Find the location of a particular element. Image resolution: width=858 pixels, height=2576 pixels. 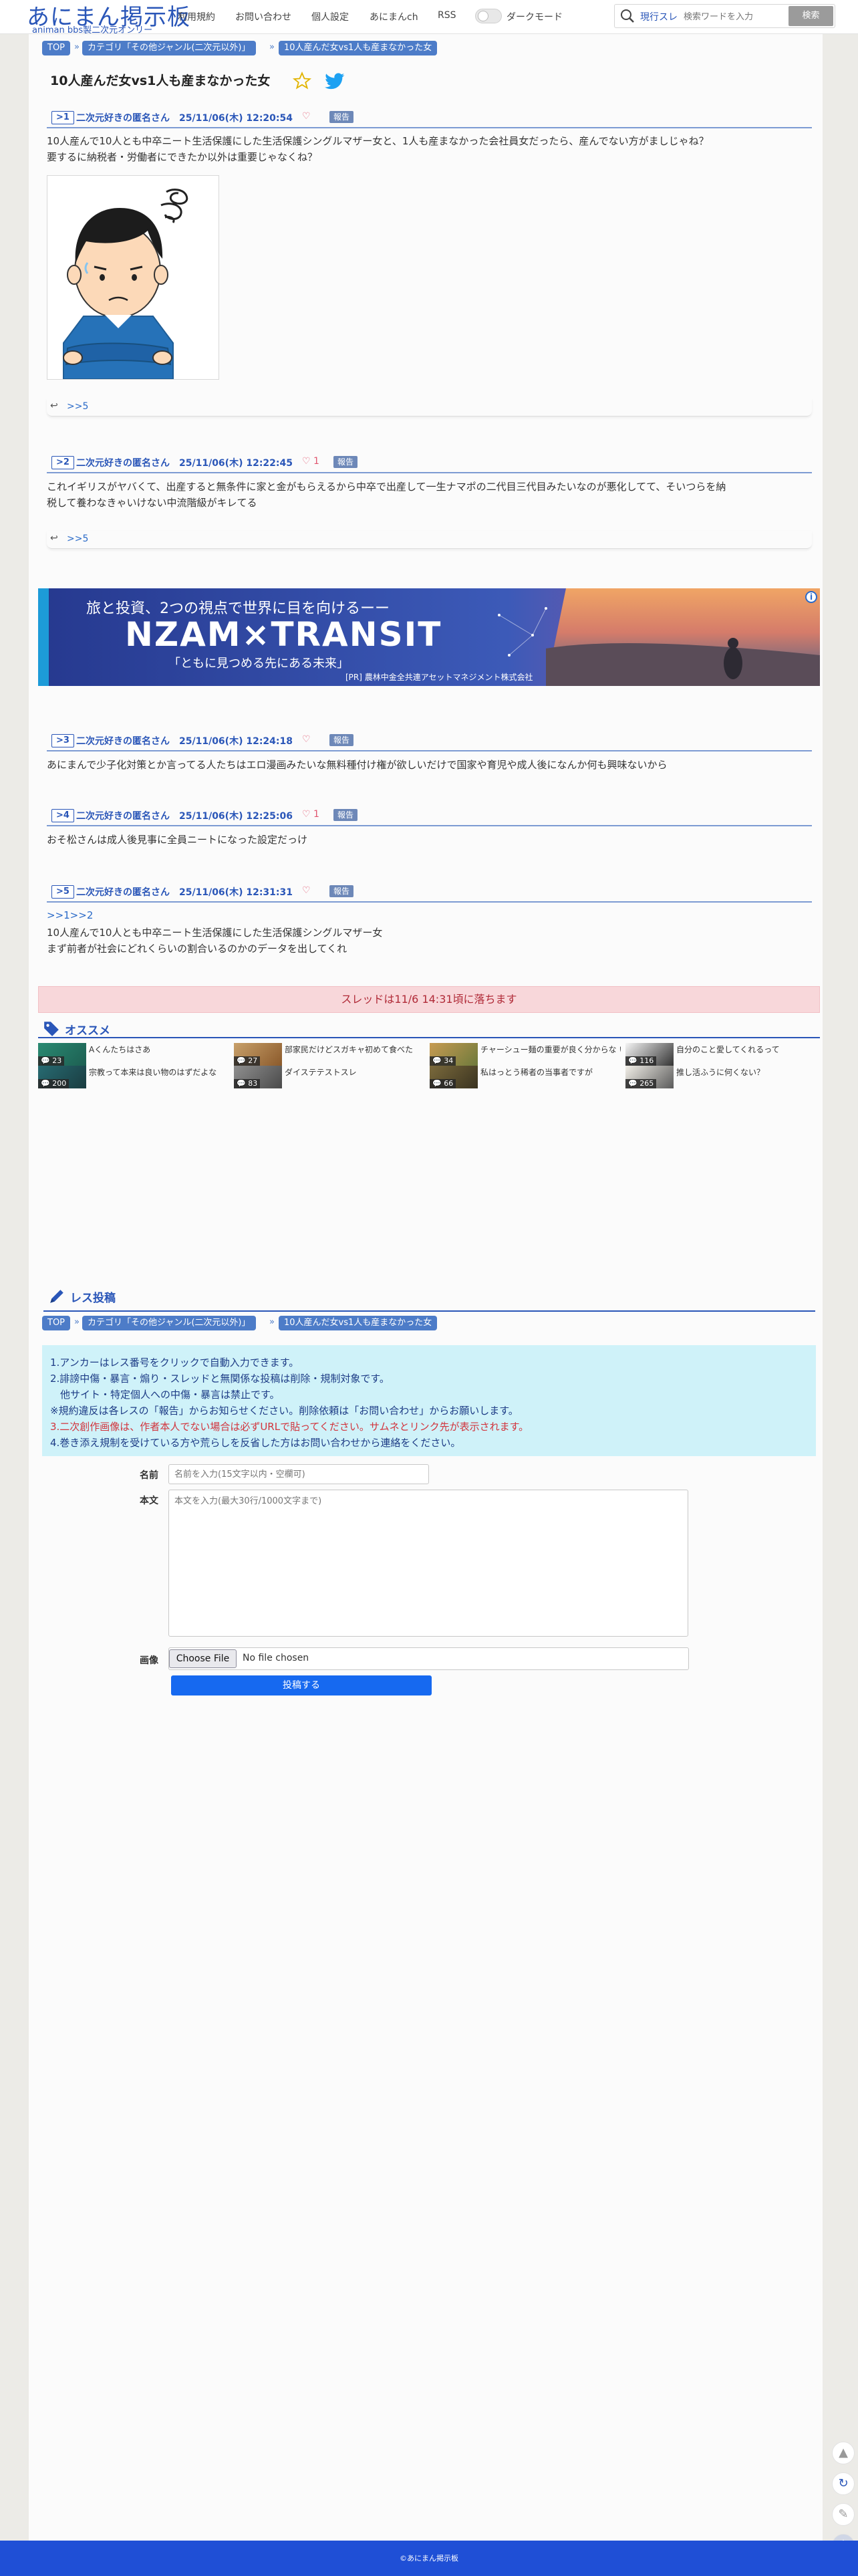

rule-line: 2.誹謗中傷・暴言・煽り・スレッドと無関係な投稿は削除・規制対象です。 is located at coordinates (220, 1379).